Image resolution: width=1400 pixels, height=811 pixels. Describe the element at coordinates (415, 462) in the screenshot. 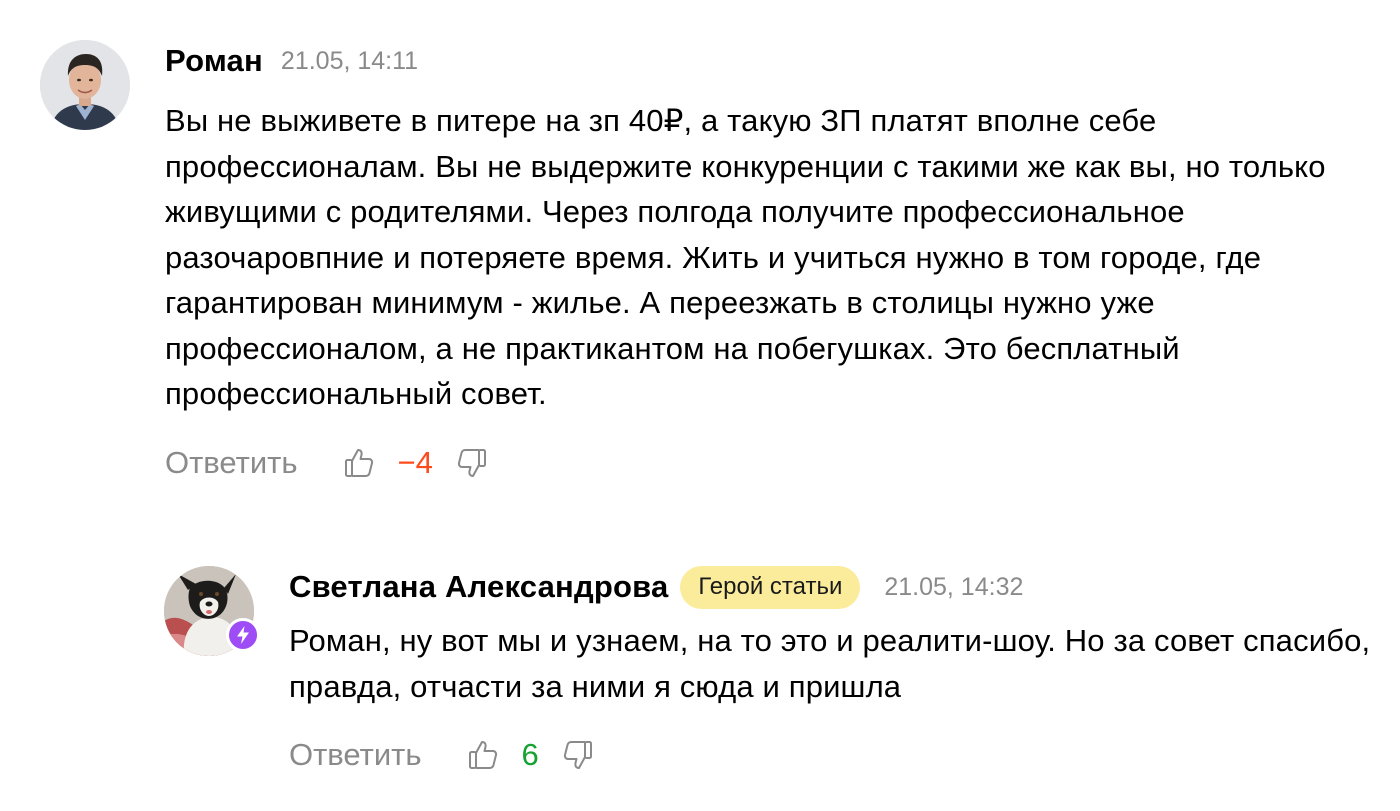

I see `vote-score: −4` at that location.